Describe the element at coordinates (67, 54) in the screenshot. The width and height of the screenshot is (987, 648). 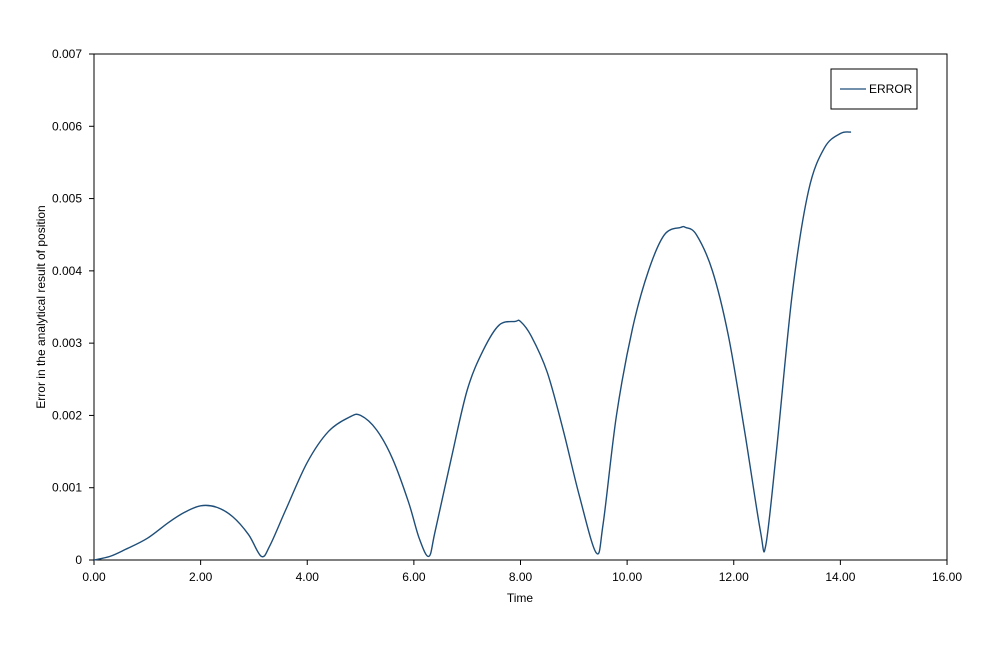
I see `y-tick-label: 0.007` at that location.